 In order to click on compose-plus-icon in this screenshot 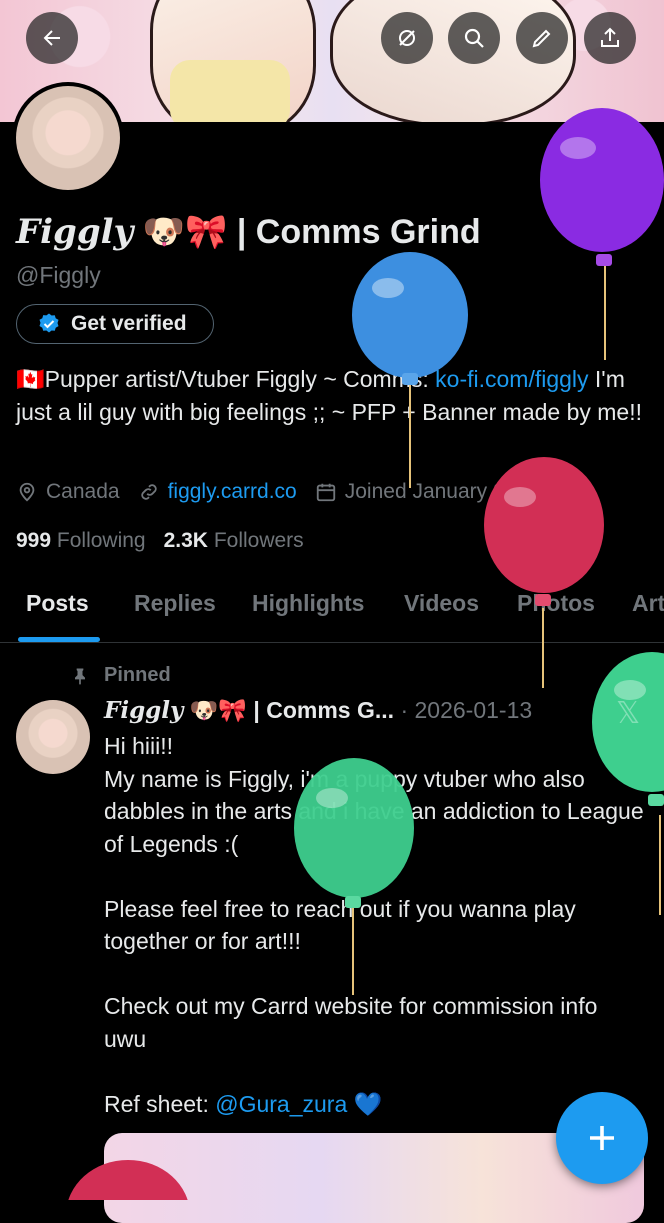, I will do `click(602, 1138)`.